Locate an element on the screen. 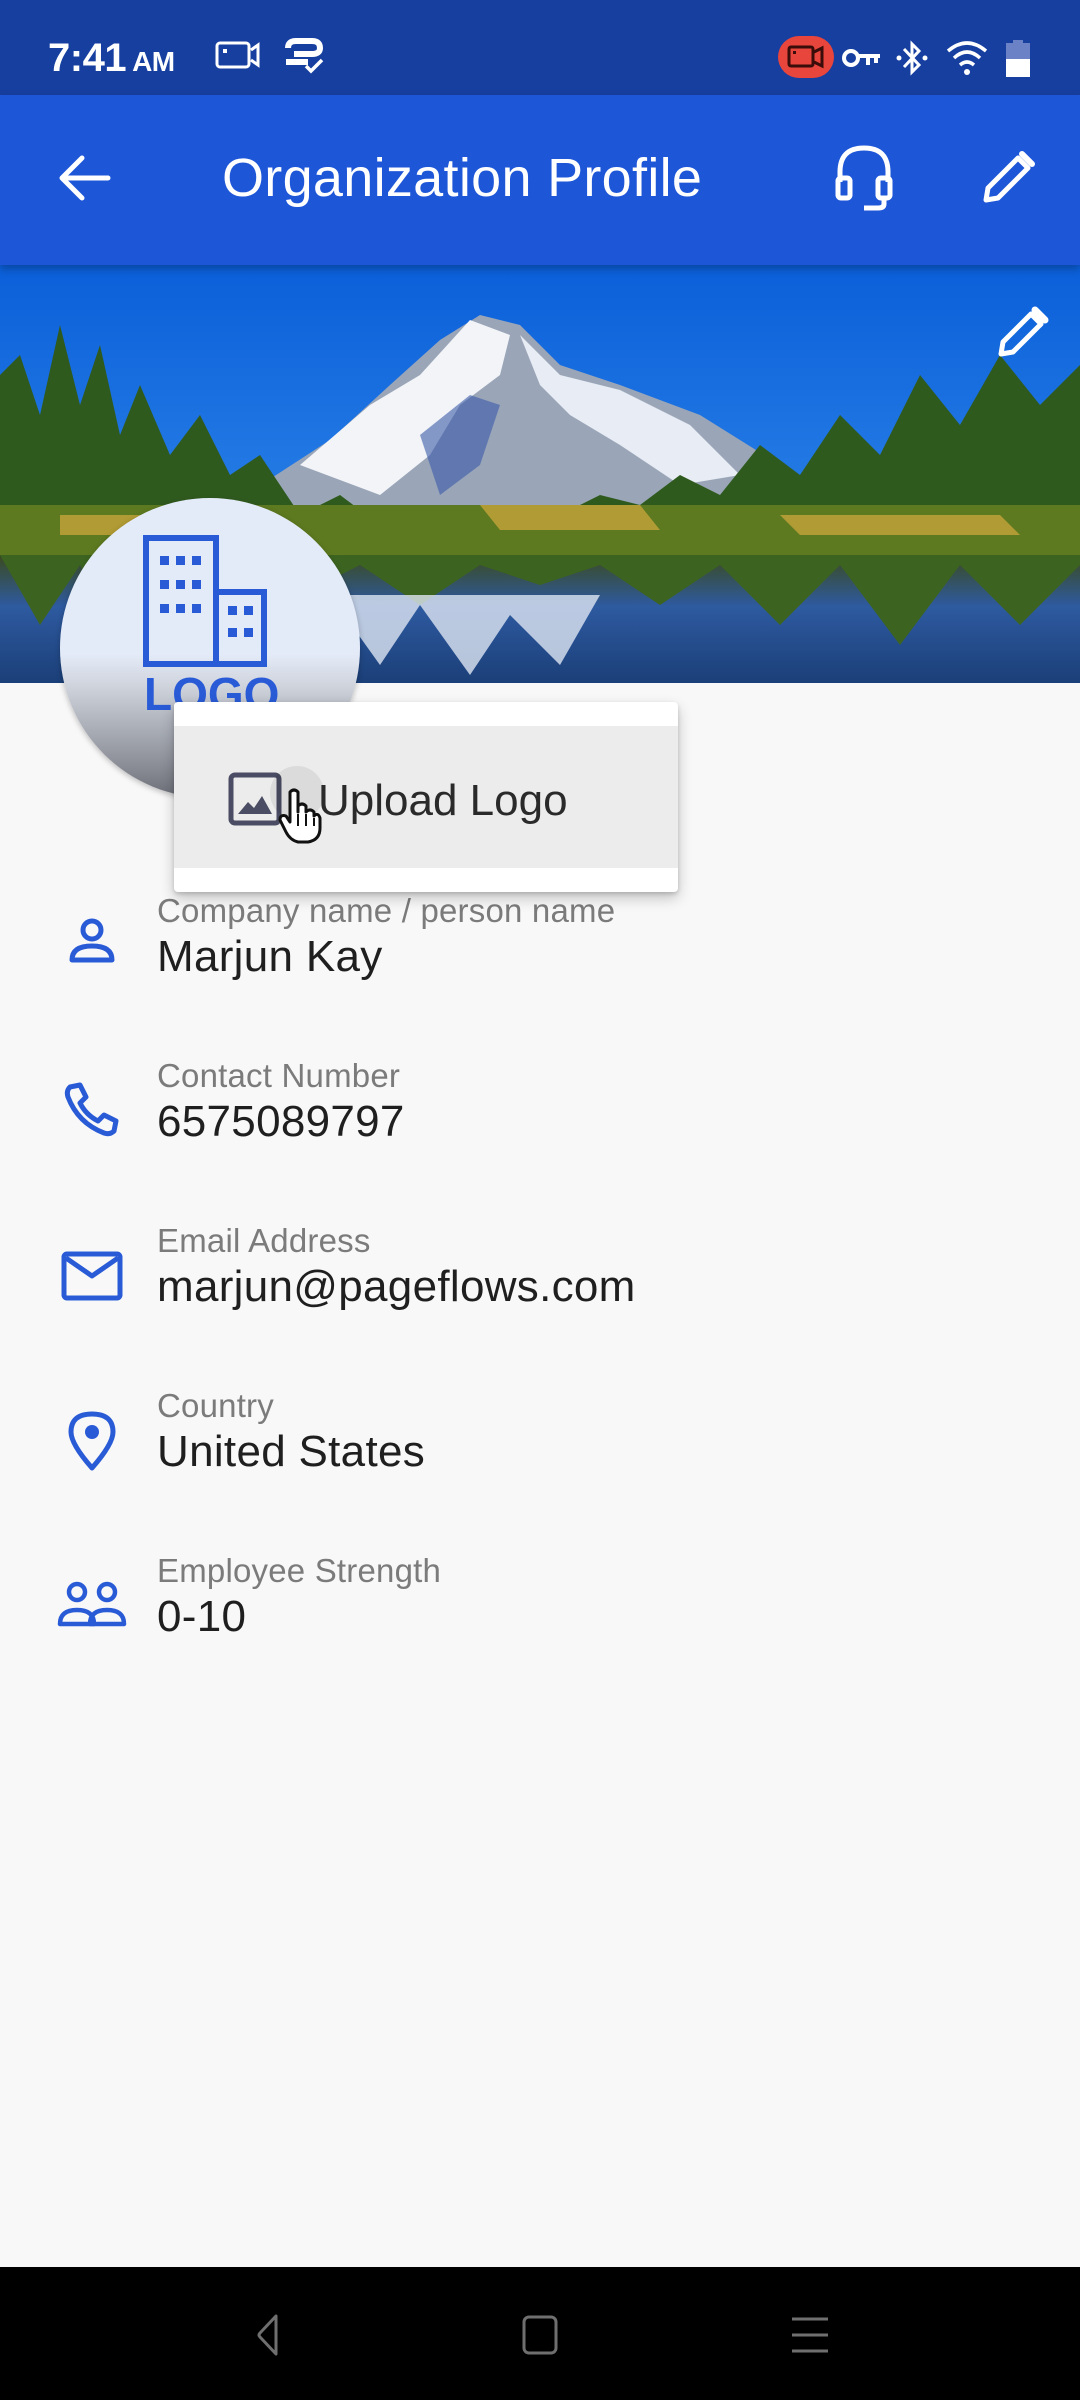 This screenshot has height=2400, width=1080. field-label: Company name / person name is located at coordinates (386, 910).